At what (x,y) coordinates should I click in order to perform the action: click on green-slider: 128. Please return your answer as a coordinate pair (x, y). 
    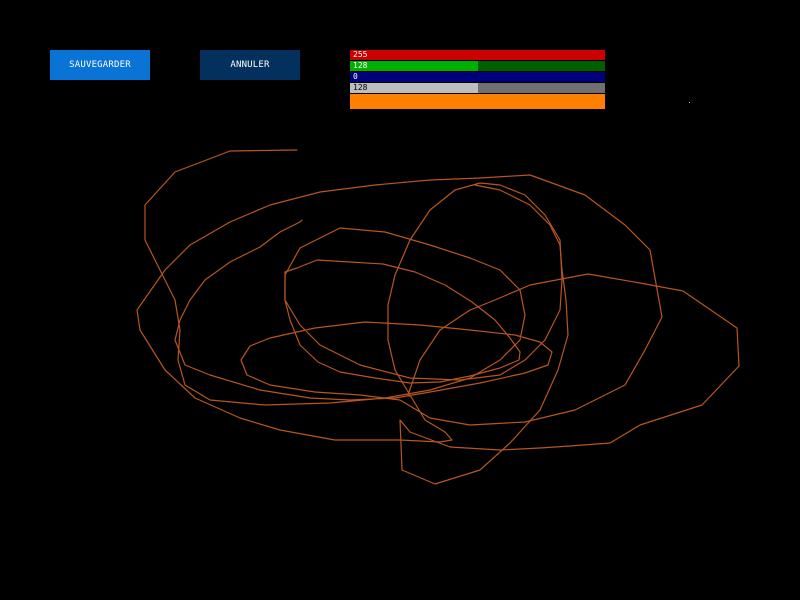
    Looking at the image, I should click on (477, 66).